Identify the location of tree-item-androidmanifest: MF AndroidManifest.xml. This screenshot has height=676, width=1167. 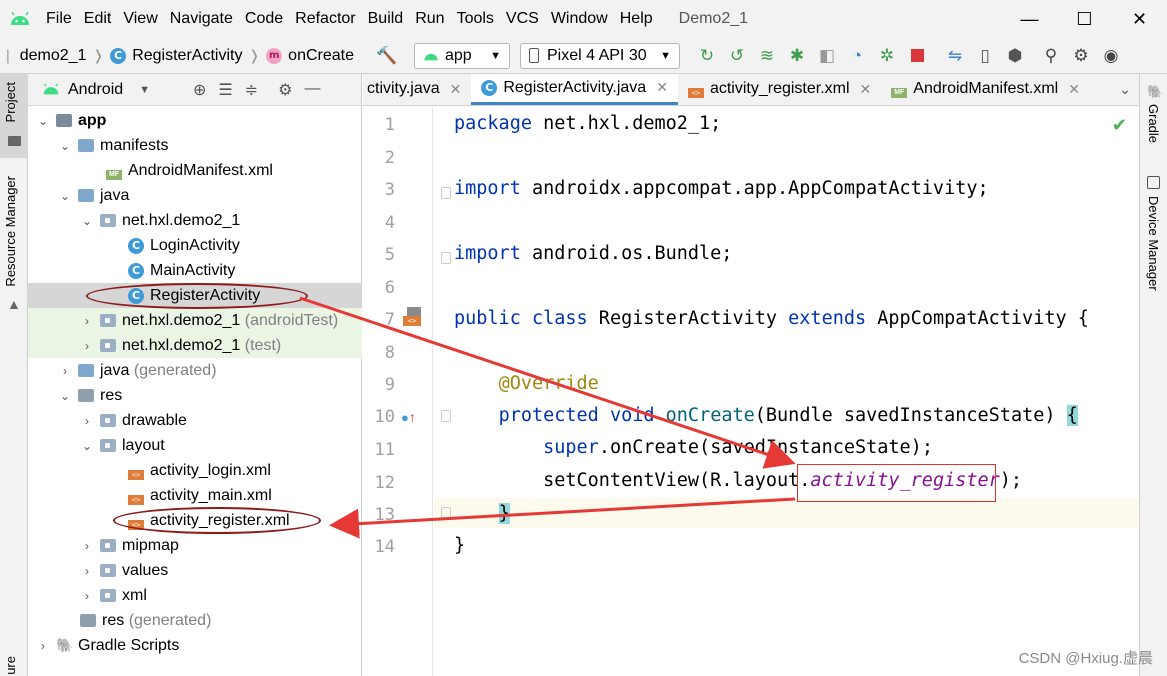
(195, 170).